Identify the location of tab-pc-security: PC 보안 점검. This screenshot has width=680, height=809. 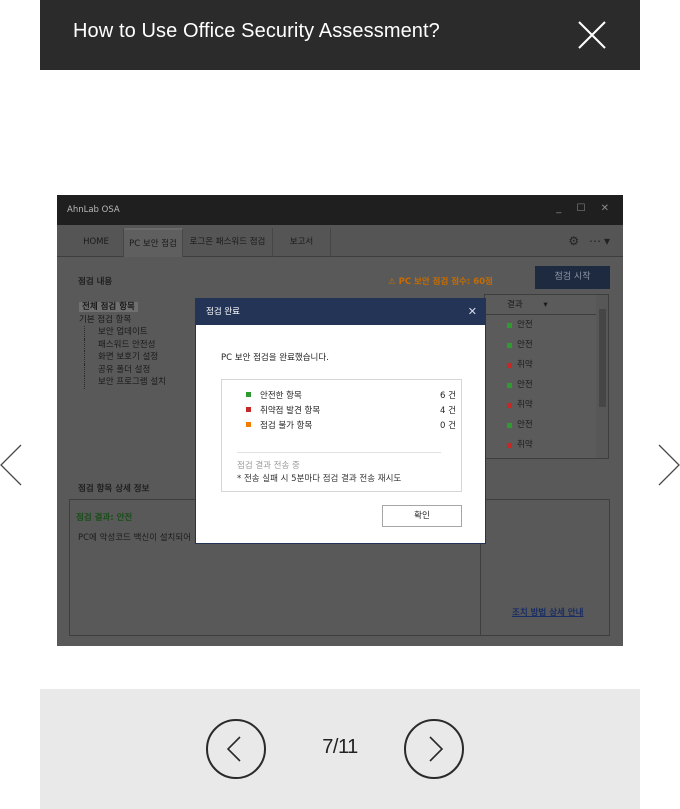
(153, 242).